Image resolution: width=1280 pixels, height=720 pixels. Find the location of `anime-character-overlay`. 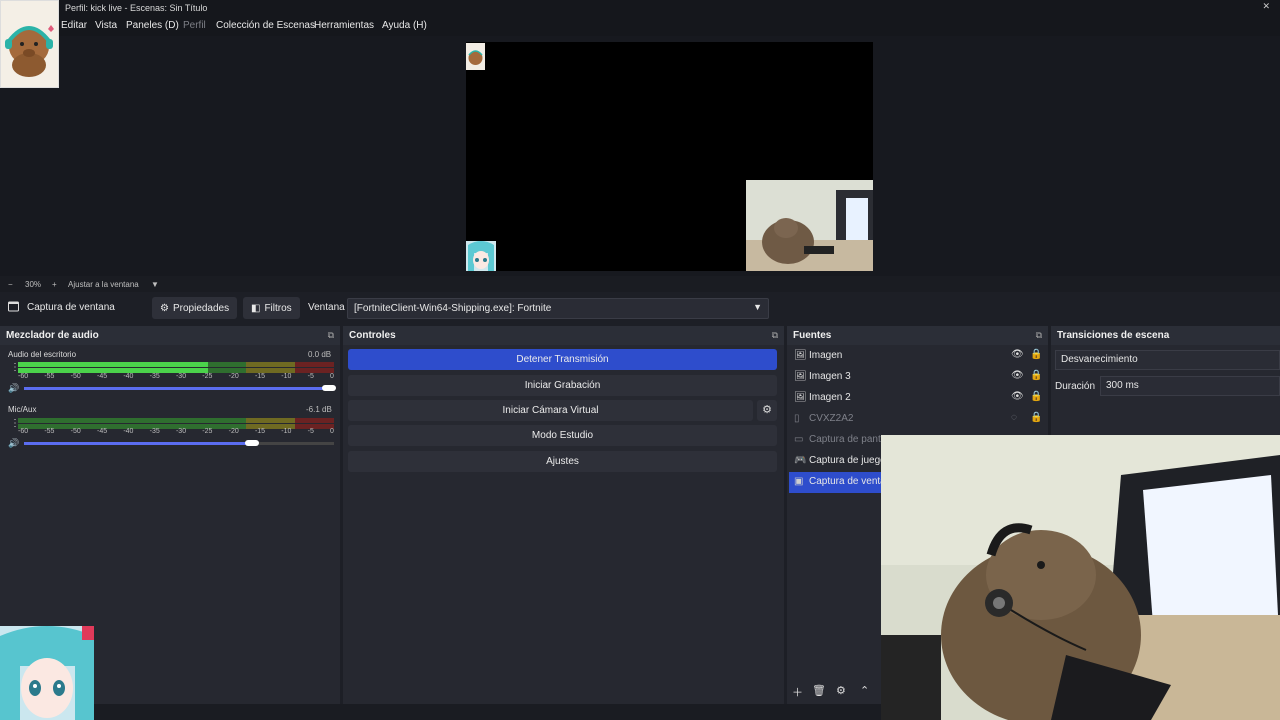

anime-character-overlay is located at coordinates (47, 673).